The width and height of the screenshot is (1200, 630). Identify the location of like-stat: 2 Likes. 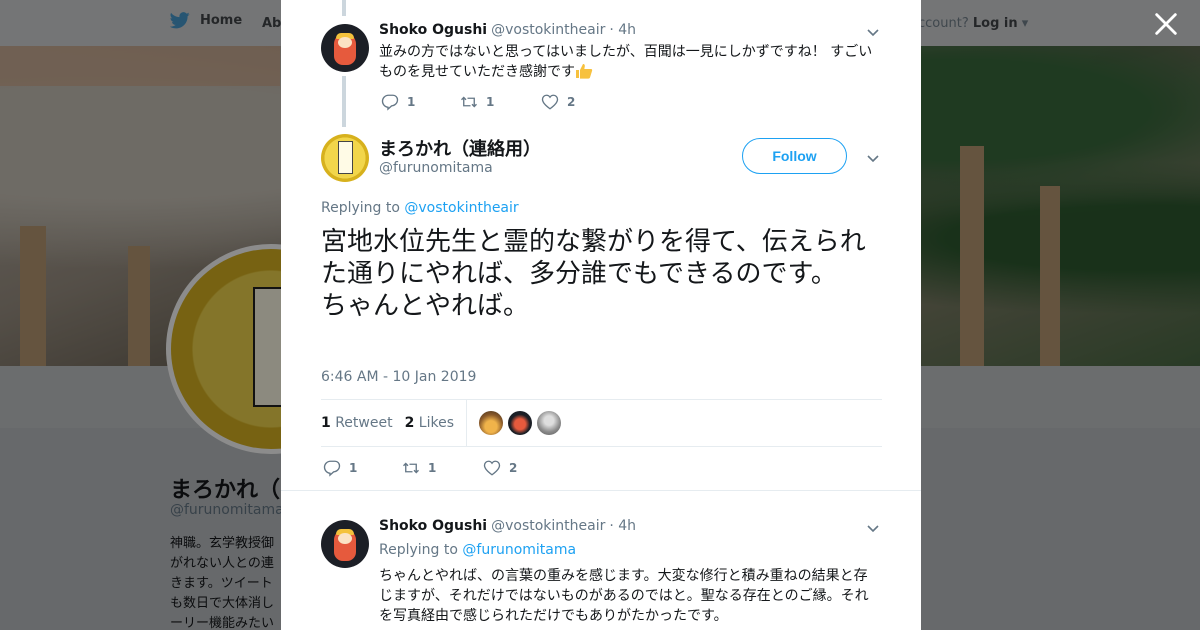
(429, 423).